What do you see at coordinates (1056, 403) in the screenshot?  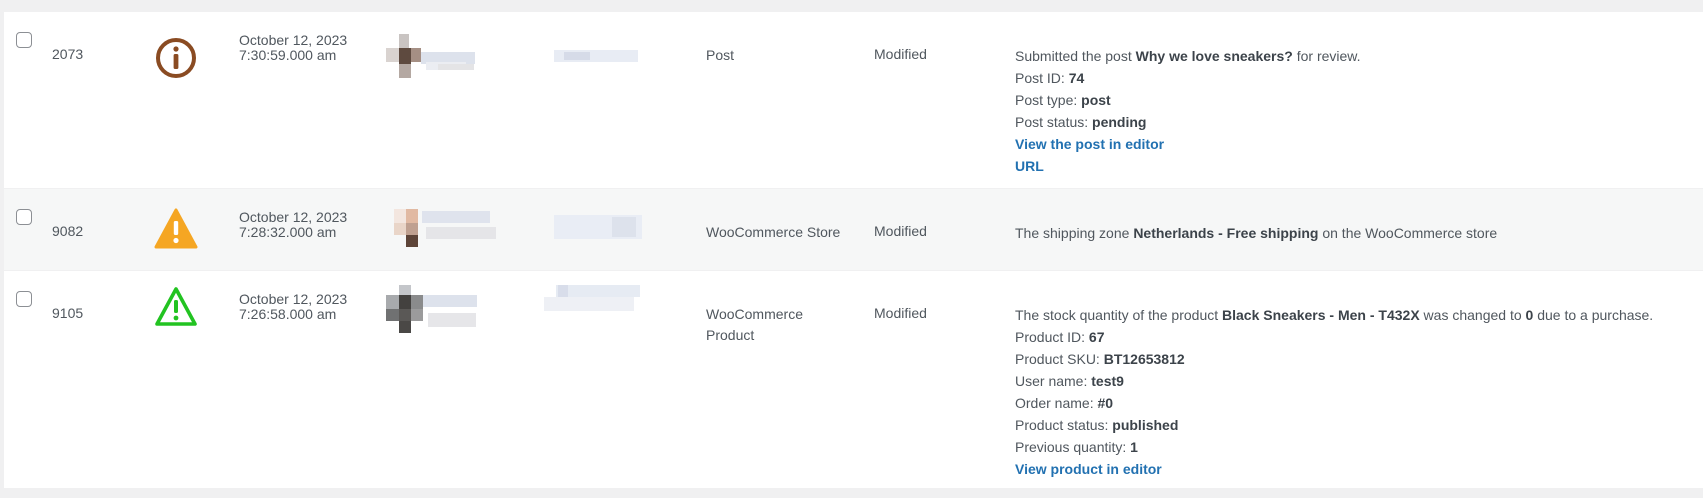 I see `order-name-label: Order name:` at bounding box center [1056, 403].